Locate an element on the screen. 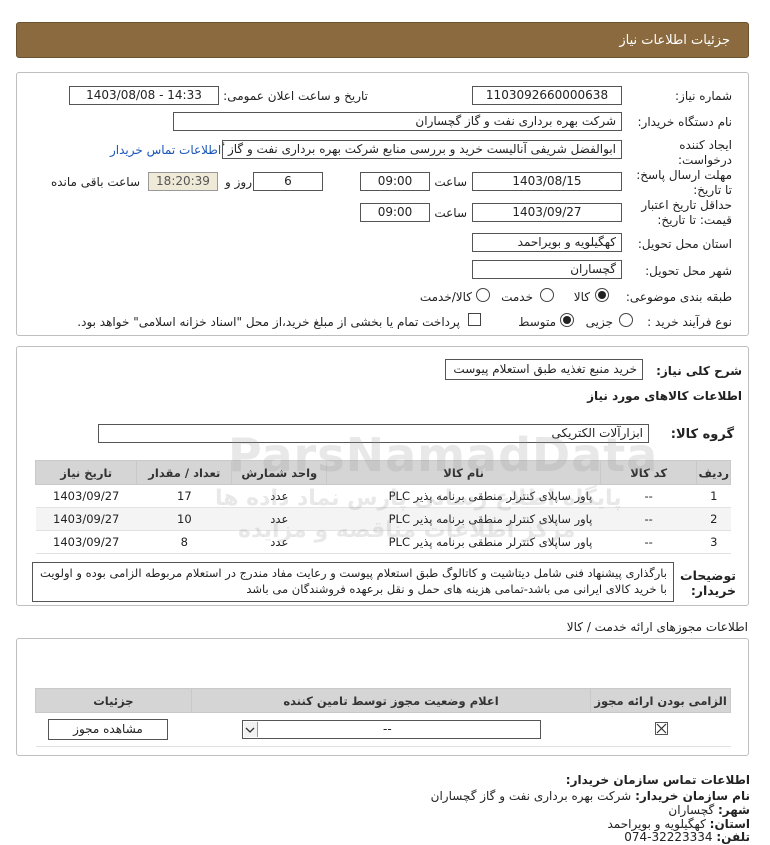  col-permit-status: اعلام وضعیت مجوز توسط تامین کننده is located at coordinates (391, 700).